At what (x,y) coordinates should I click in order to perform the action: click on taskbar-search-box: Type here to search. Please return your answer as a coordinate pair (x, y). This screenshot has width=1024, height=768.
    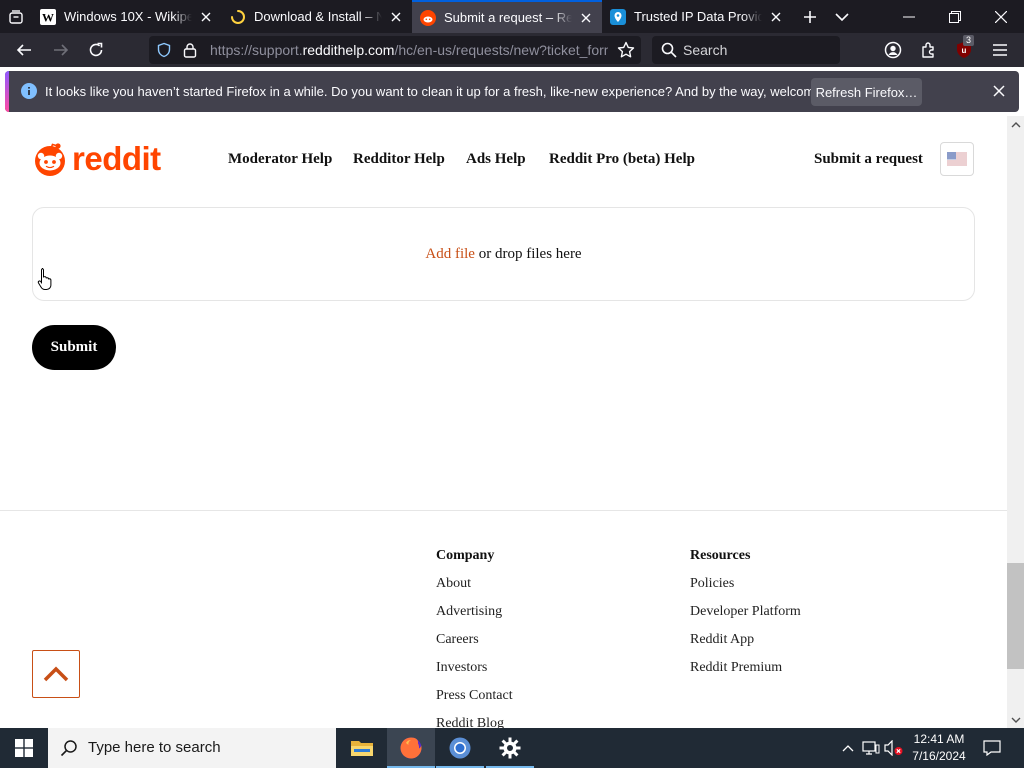
    Looking at the image, I should click on (192, 748).